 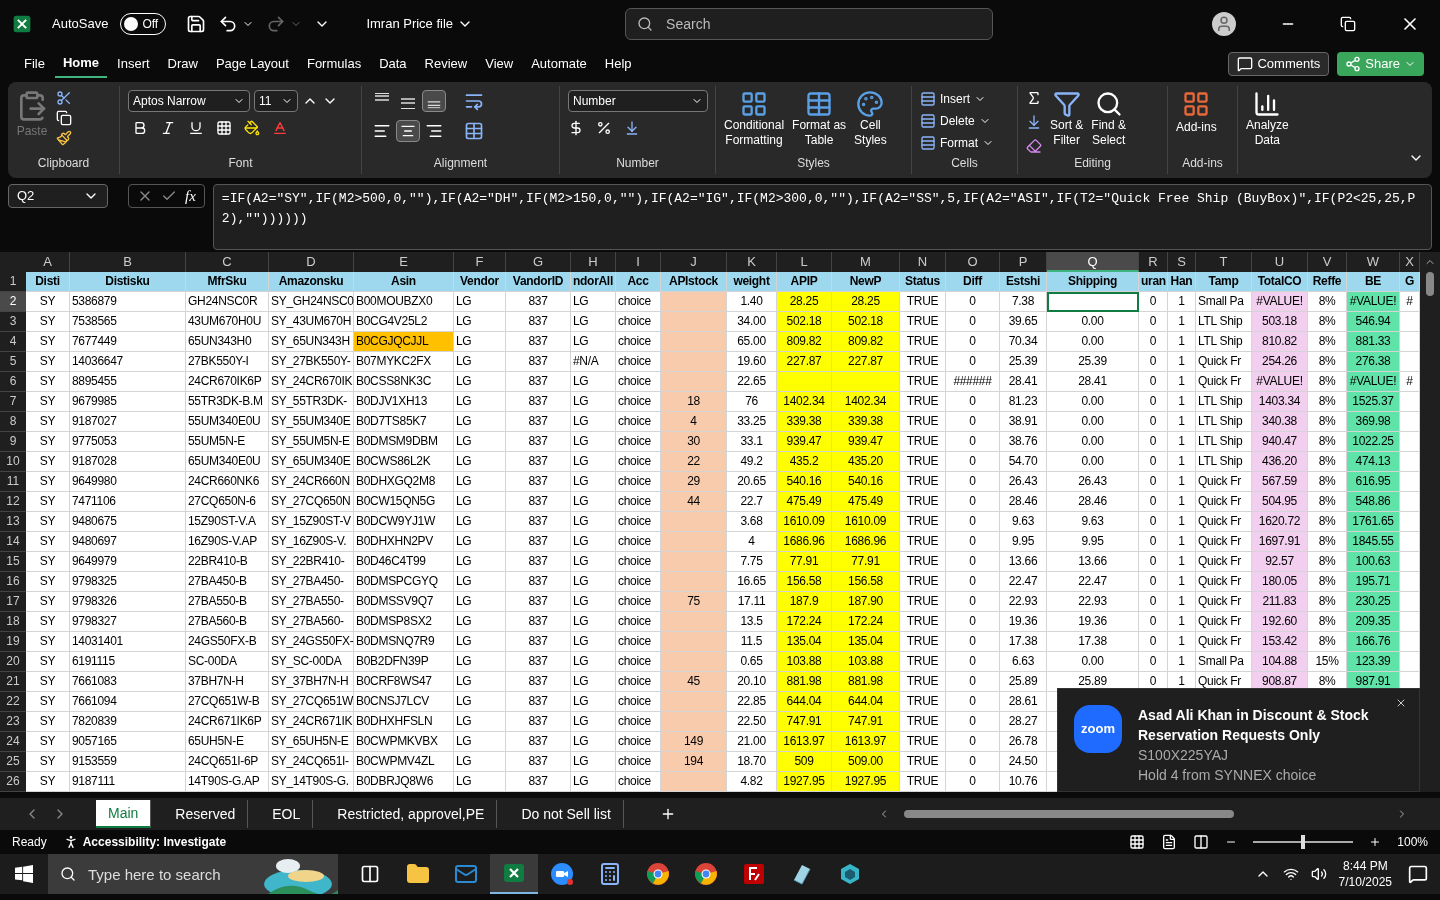 What do you see at coordinates (610, 874) in the screenshot?
I see `calculator-icon` at bounding box center [610, 874].